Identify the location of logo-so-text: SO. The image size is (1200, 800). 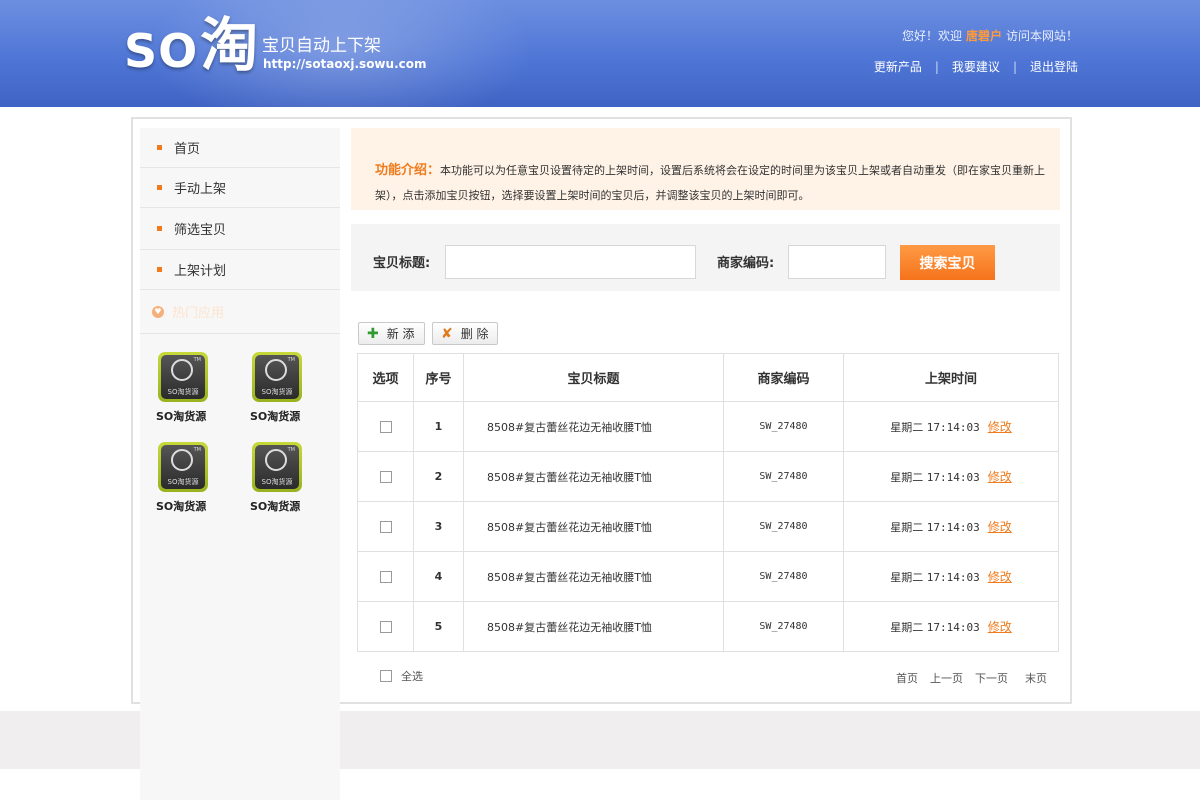
(161, 51).